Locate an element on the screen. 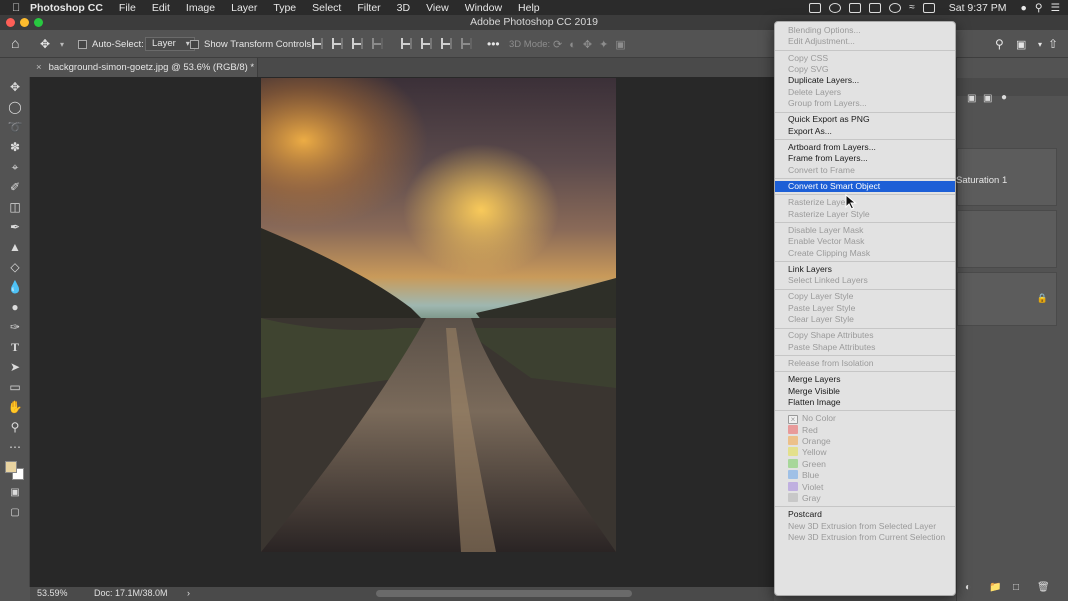  share-icon: ⇧ is located at coordinates (1053, 44).